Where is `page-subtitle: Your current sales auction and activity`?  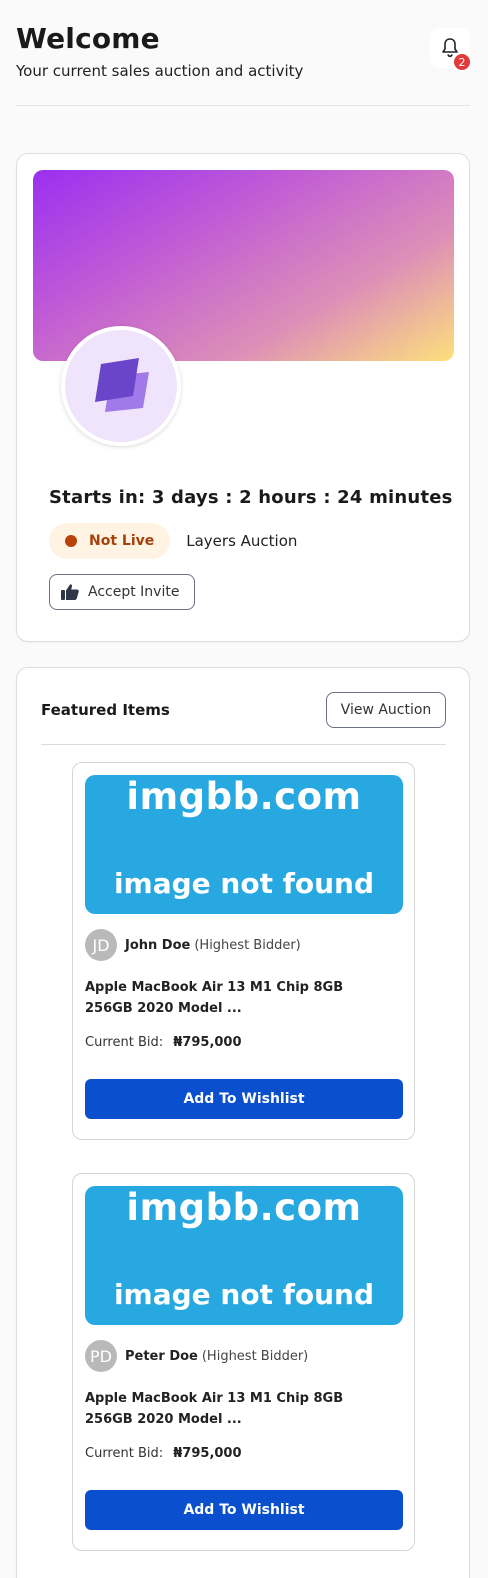
page-subtitle: Your current sales auction and activity is located at coordinates (160, 71).